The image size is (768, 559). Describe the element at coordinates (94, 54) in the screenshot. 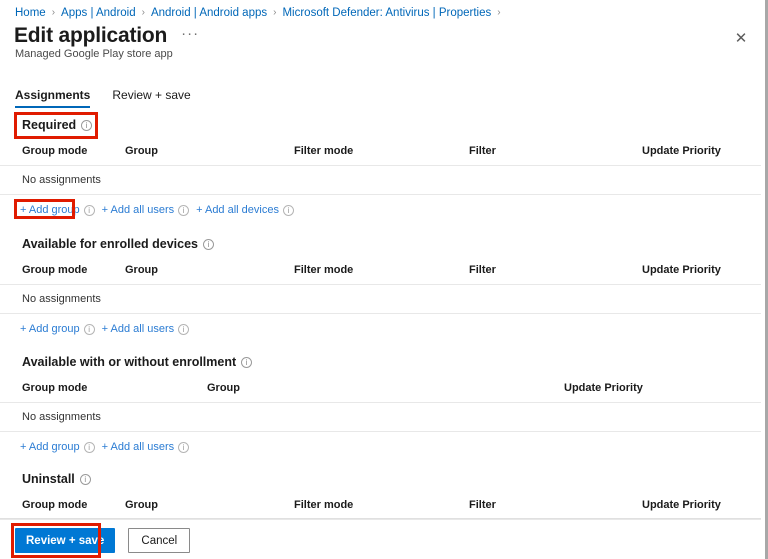

I see `page-subtitle: Managed Google Play store app` at that location.